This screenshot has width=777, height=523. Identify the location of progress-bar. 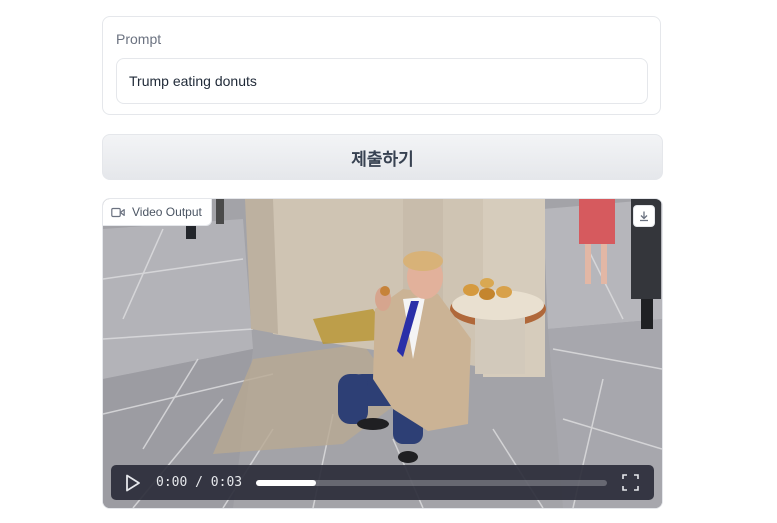
(431, 483).